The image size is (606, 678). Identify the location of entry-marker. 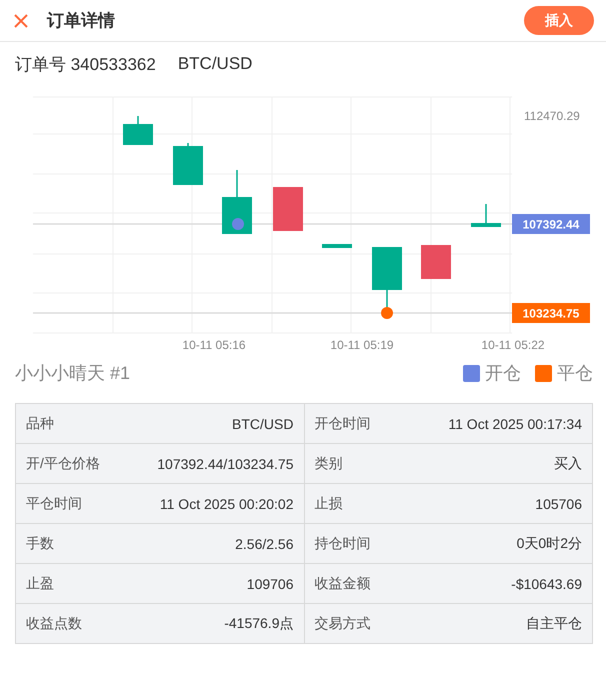
(238, 224).